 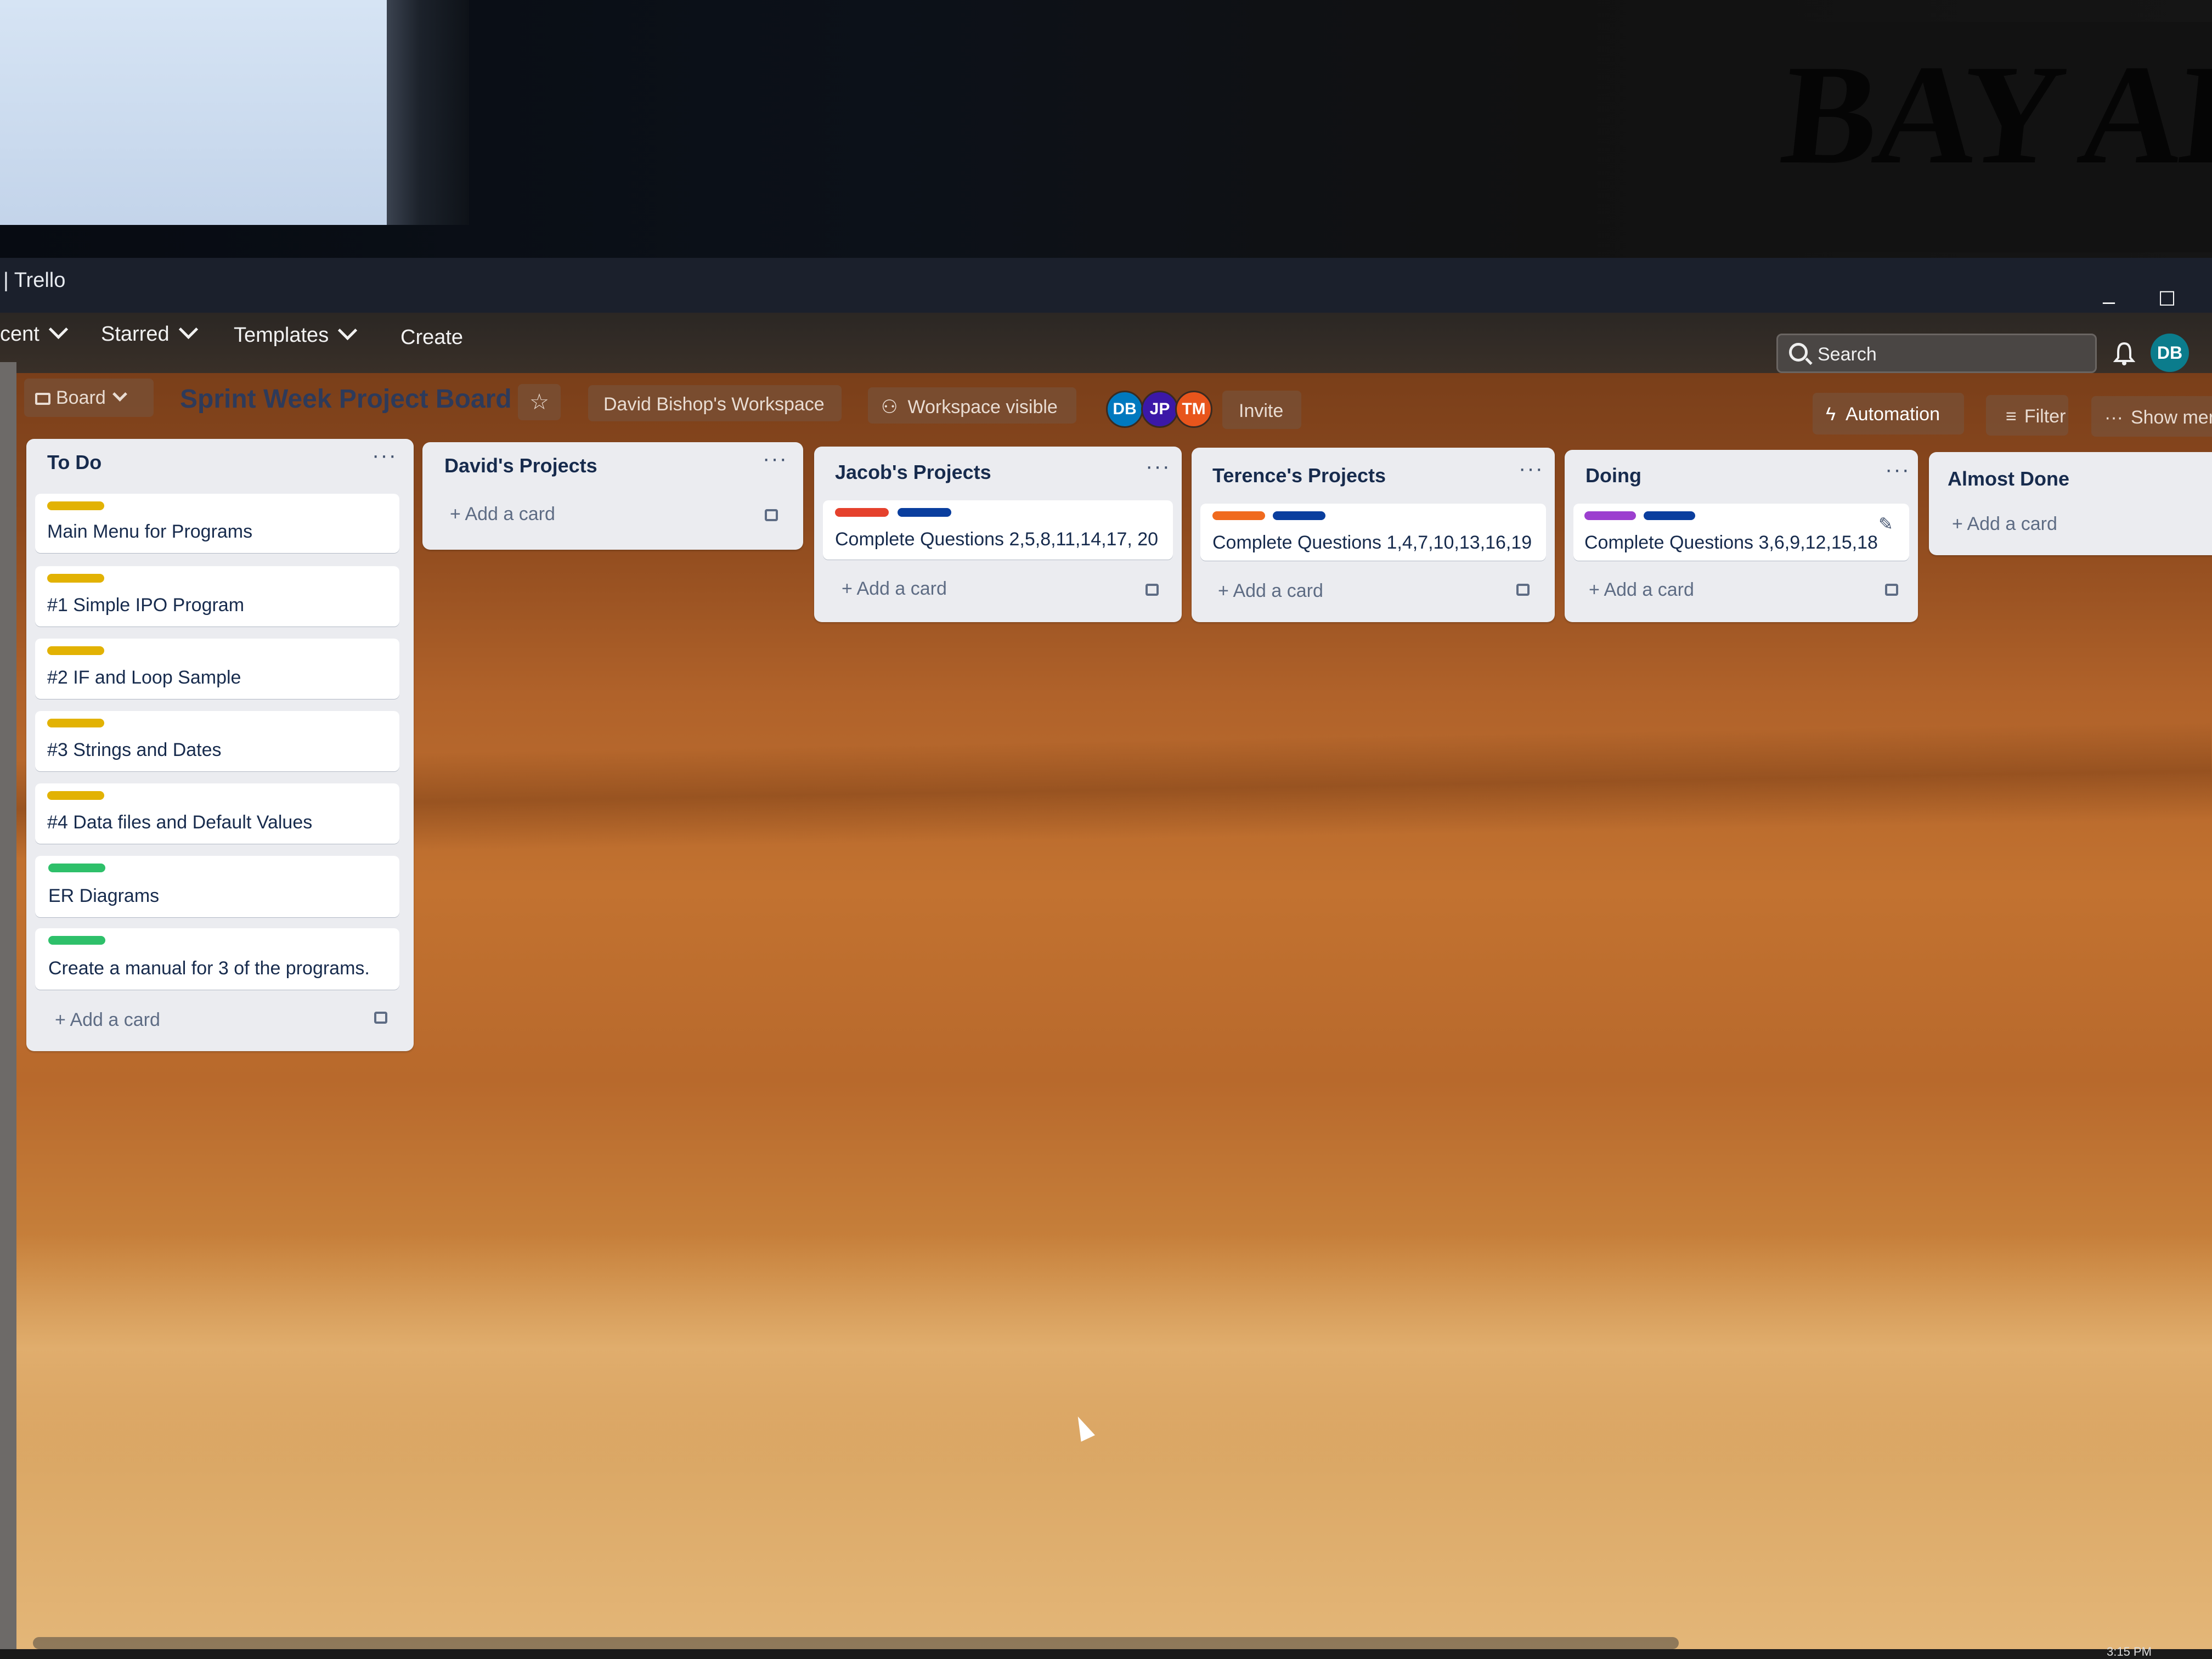 I want to click on horizontal-scrollbar, so click(x=856, y=1643).